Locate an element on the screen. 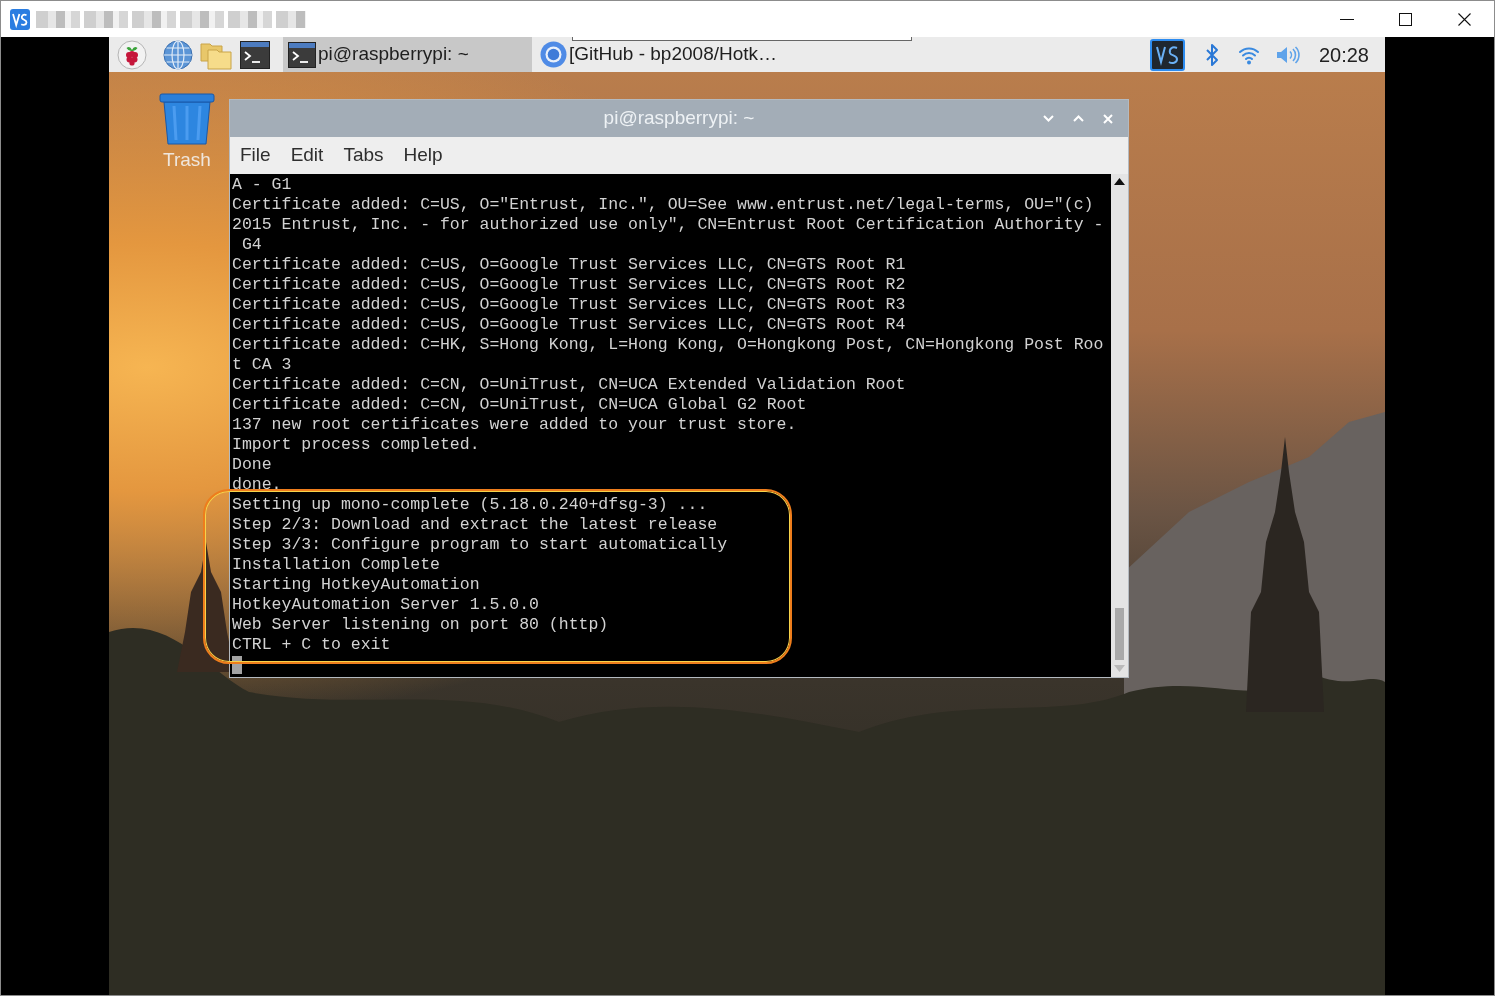 This screenshot has height=996, width=1495. terminal-line: Done is located at coordinates (252, 465).